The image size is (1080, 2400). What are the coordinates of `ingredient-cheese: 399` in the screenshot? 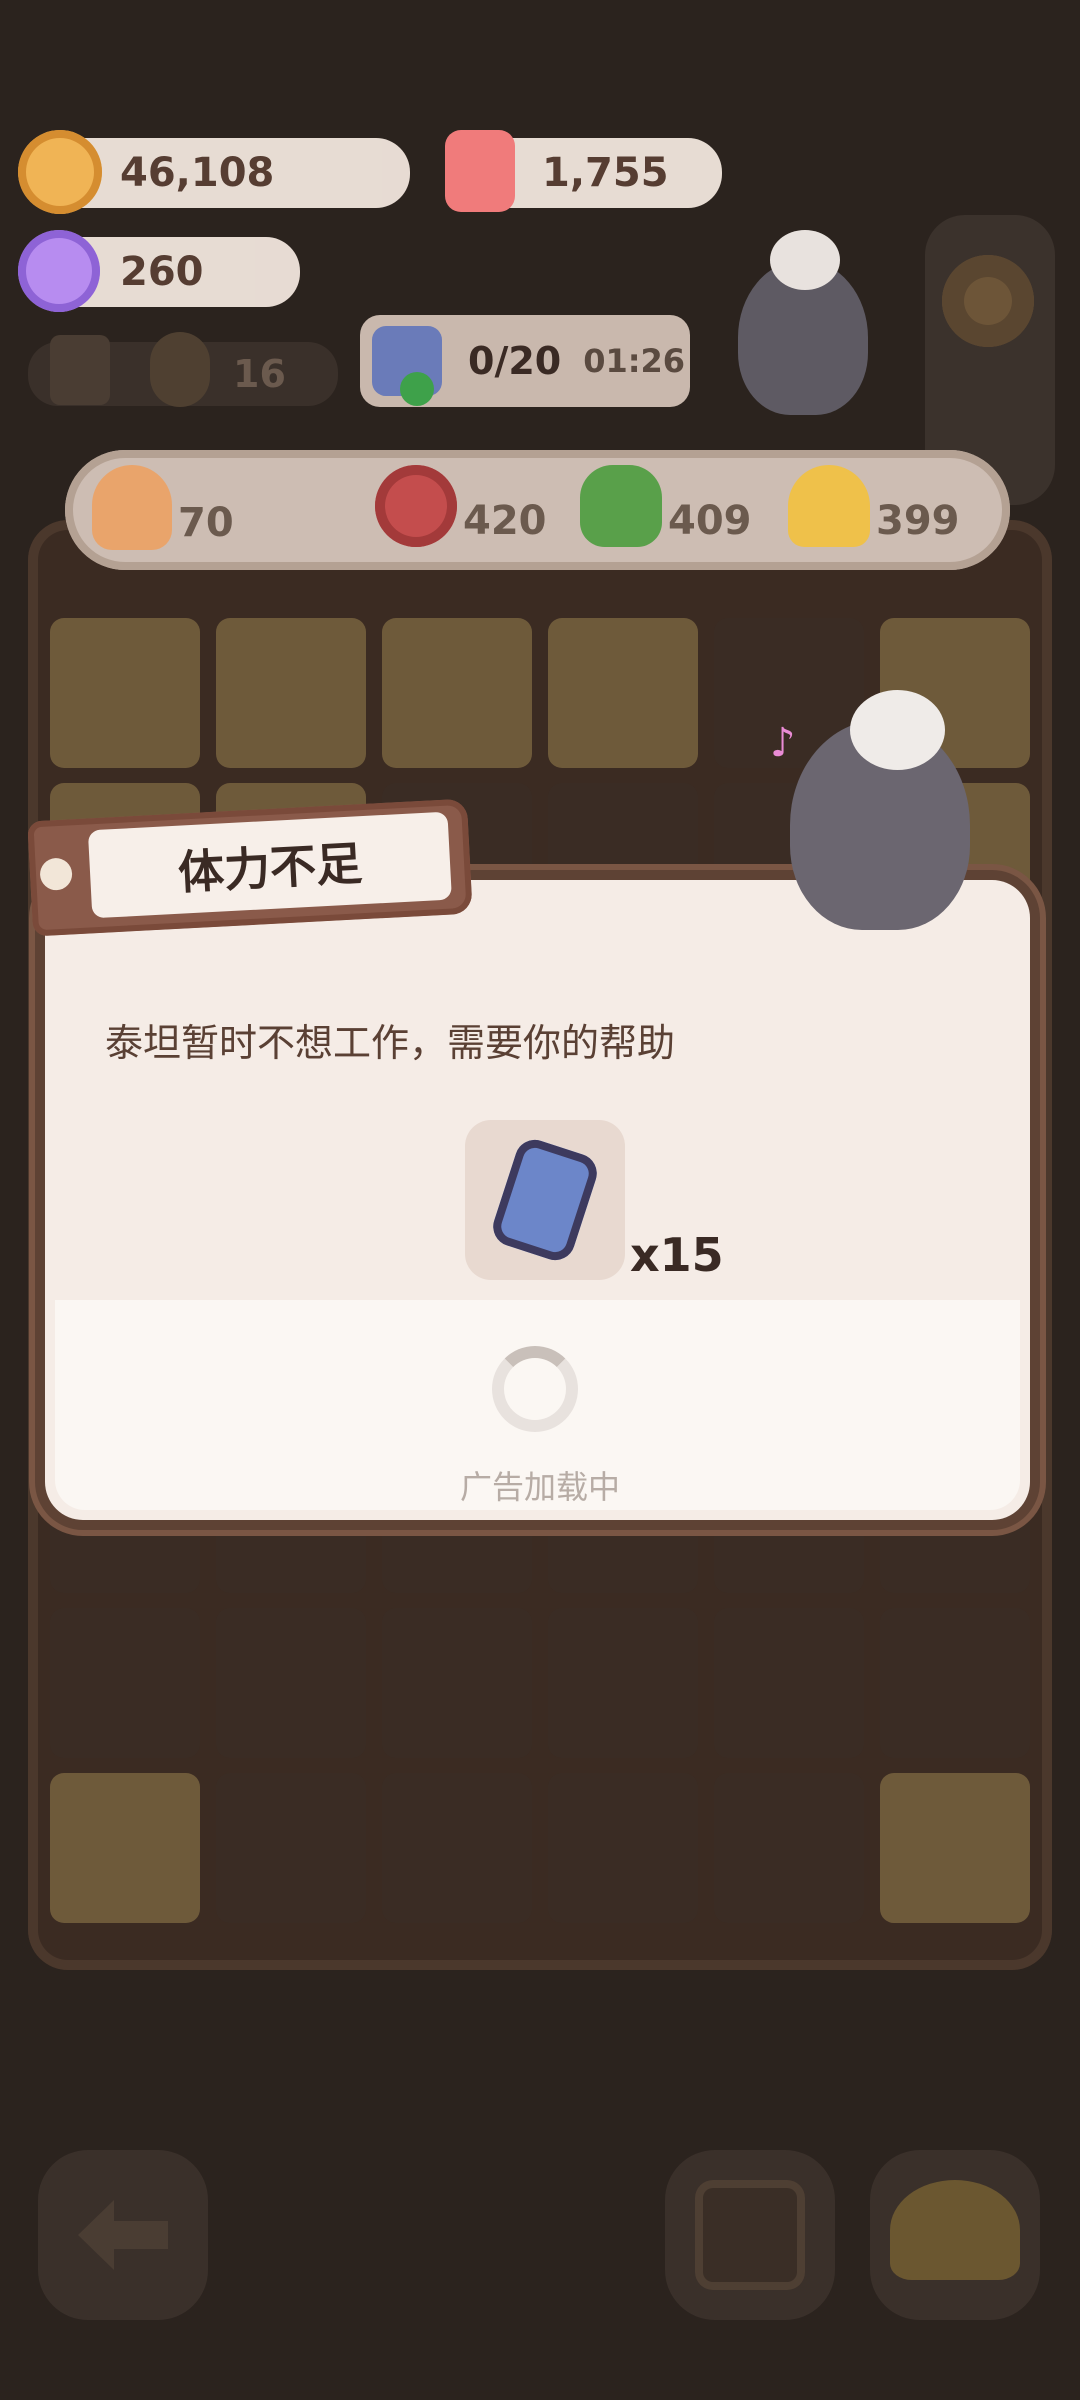 It's located at (874, 506).